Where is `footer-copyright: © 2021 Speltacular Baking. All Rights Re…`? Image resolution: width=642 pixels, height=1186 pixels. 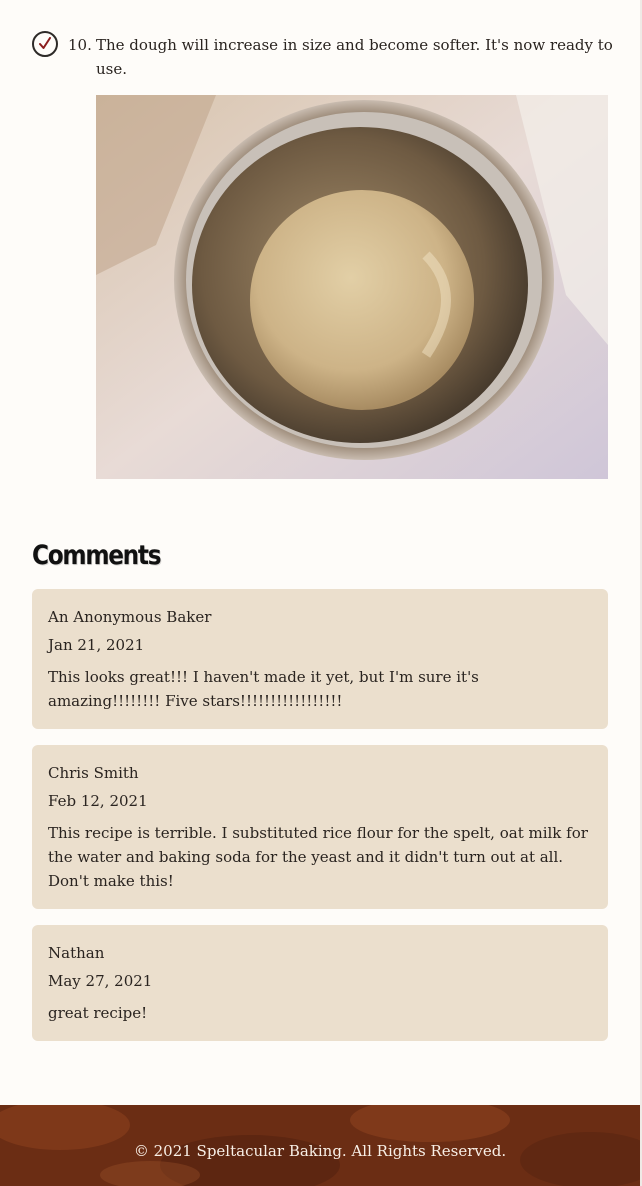 footer-copyright: © 2021 Speltacular Baking. All Rights Re… is located at coordinates (320, 1151).